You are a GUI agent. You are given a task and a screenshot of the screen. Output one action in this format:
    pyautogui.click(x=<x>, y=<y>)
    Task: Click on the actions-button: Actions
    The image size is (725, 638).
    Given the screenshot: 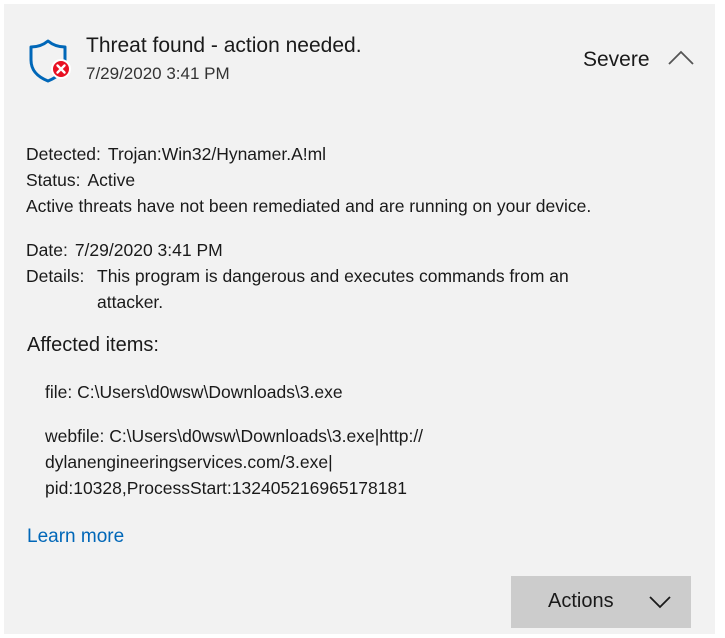 What is the action you would take?
    pyautogui.click(x=601, y=602)
    